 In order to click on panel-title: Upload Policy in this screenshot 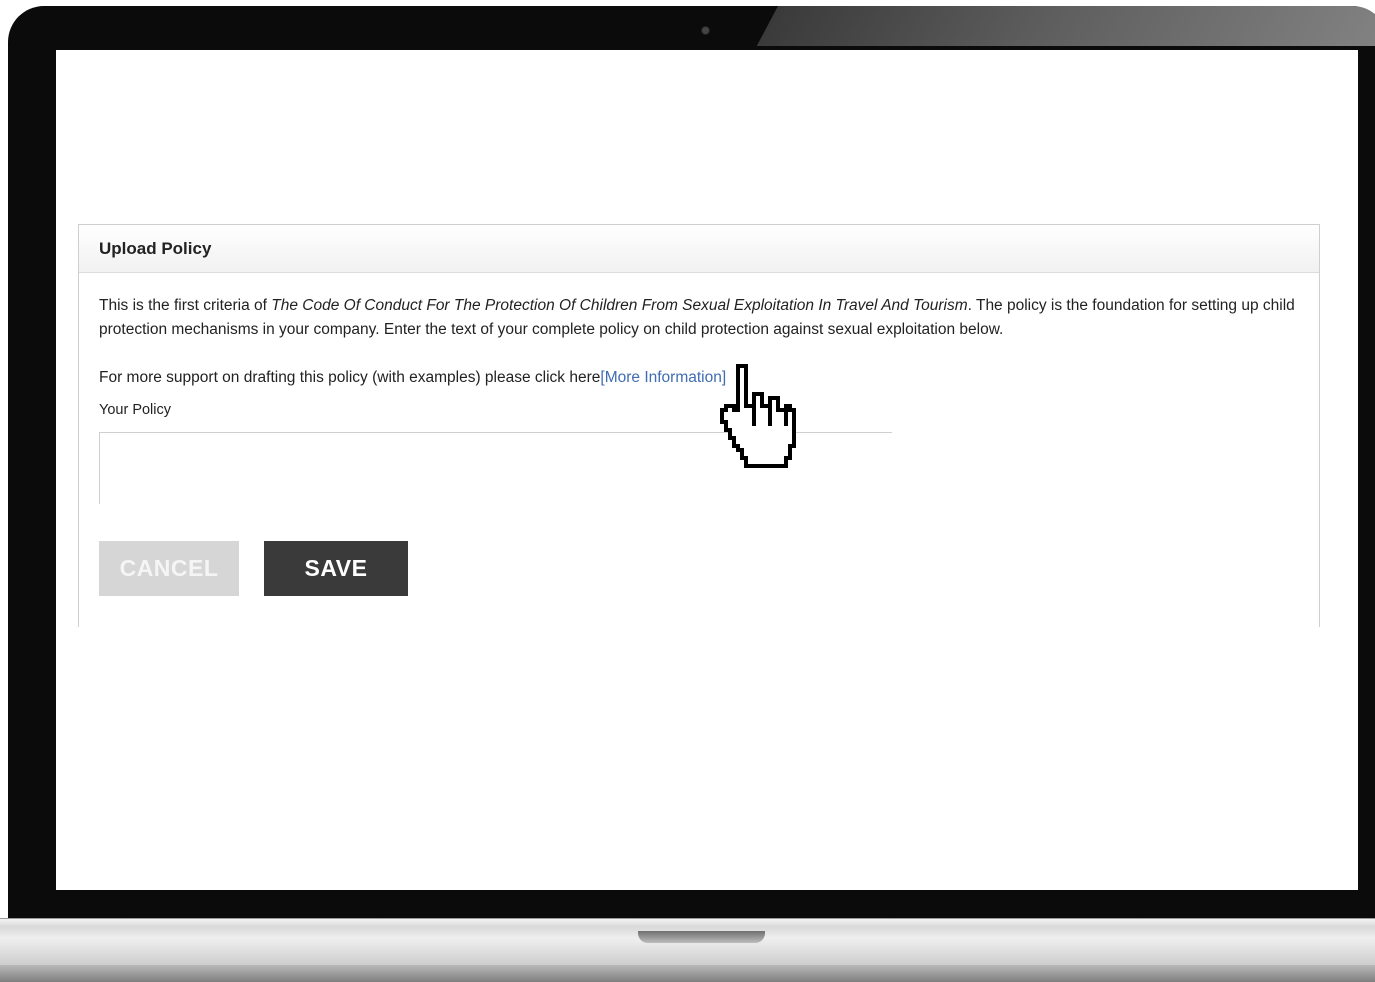, I will do `click(155, 248)`.